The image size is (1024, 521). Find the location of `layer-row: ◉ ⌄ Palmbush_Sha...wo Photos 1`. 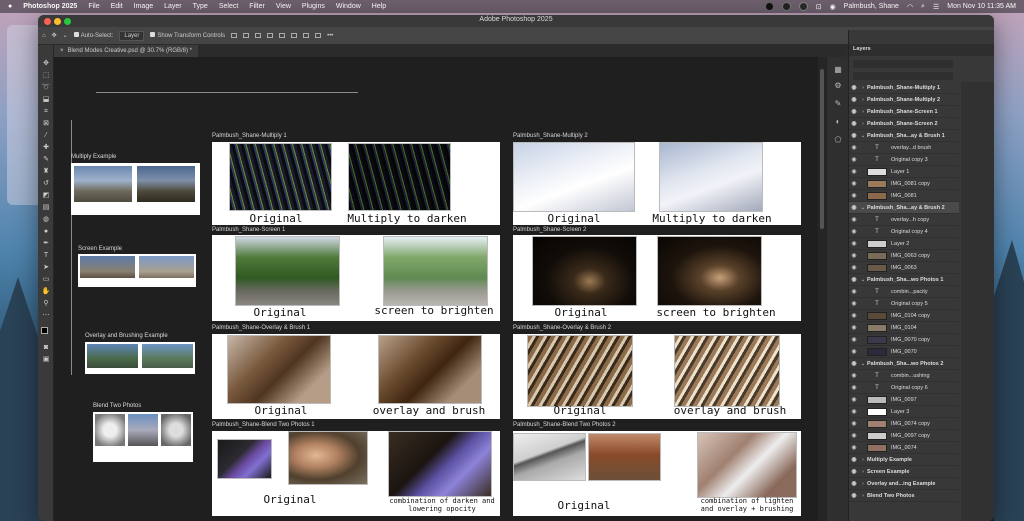

layer-row: ◉ ⌄ Palmbush_Sha...wo Photos 1 is located at coordinates (904, 280).